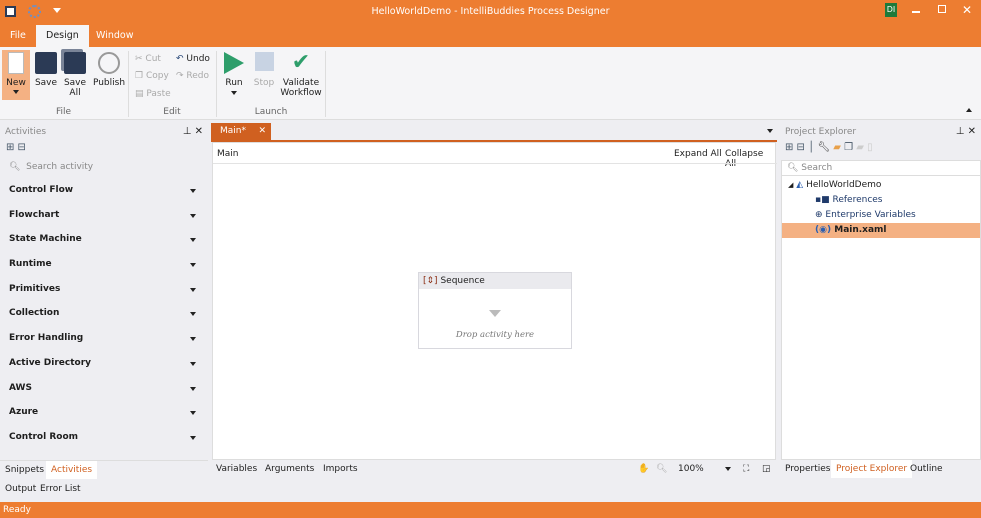 The width and height of the screenshot is (981, 518). I want to click on drop-placeholder: Drop activity here, so click(495, 335).